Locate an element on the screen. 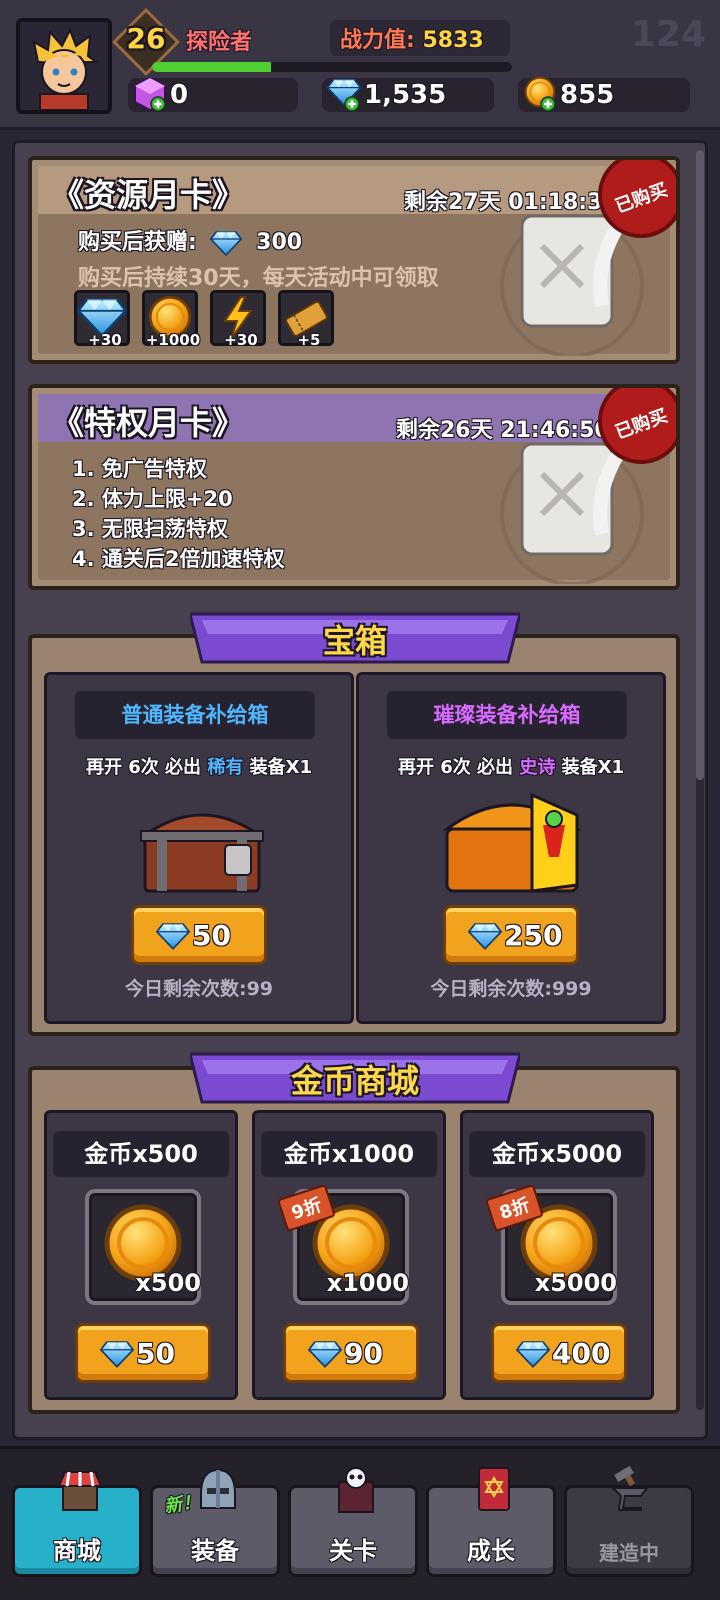 The image size is (720, 1600). purchased-stamp-label: 已购买 is located at coordinates (641, 424).